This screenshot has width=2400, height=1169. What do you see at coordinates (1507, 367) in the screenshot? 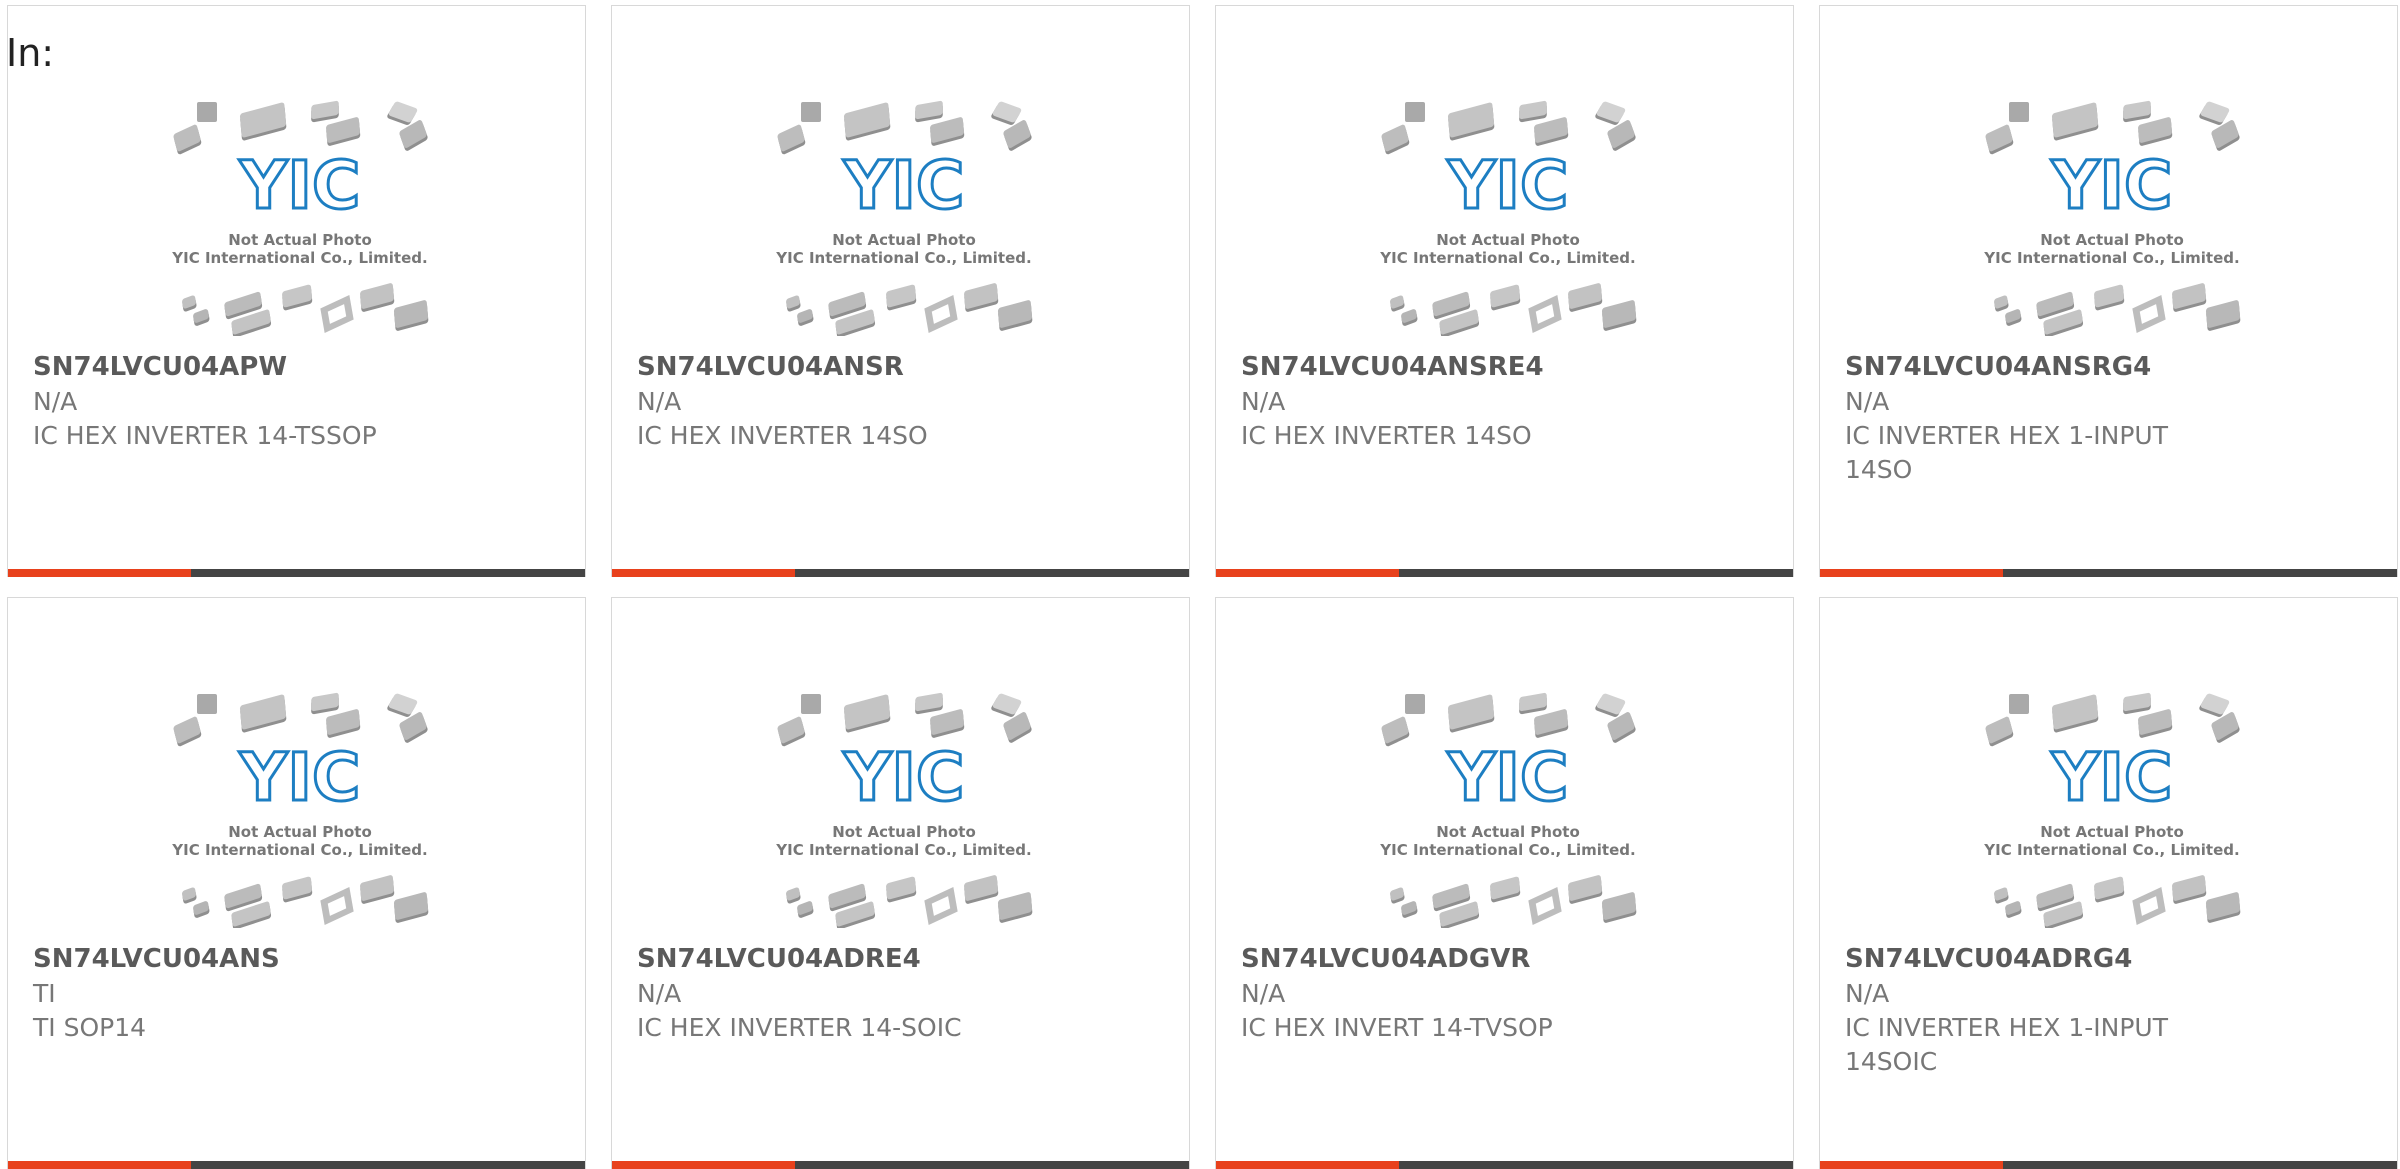
I see `part-number: SN74LVCU04ANSRE4` at bounding box center [1507, 367].